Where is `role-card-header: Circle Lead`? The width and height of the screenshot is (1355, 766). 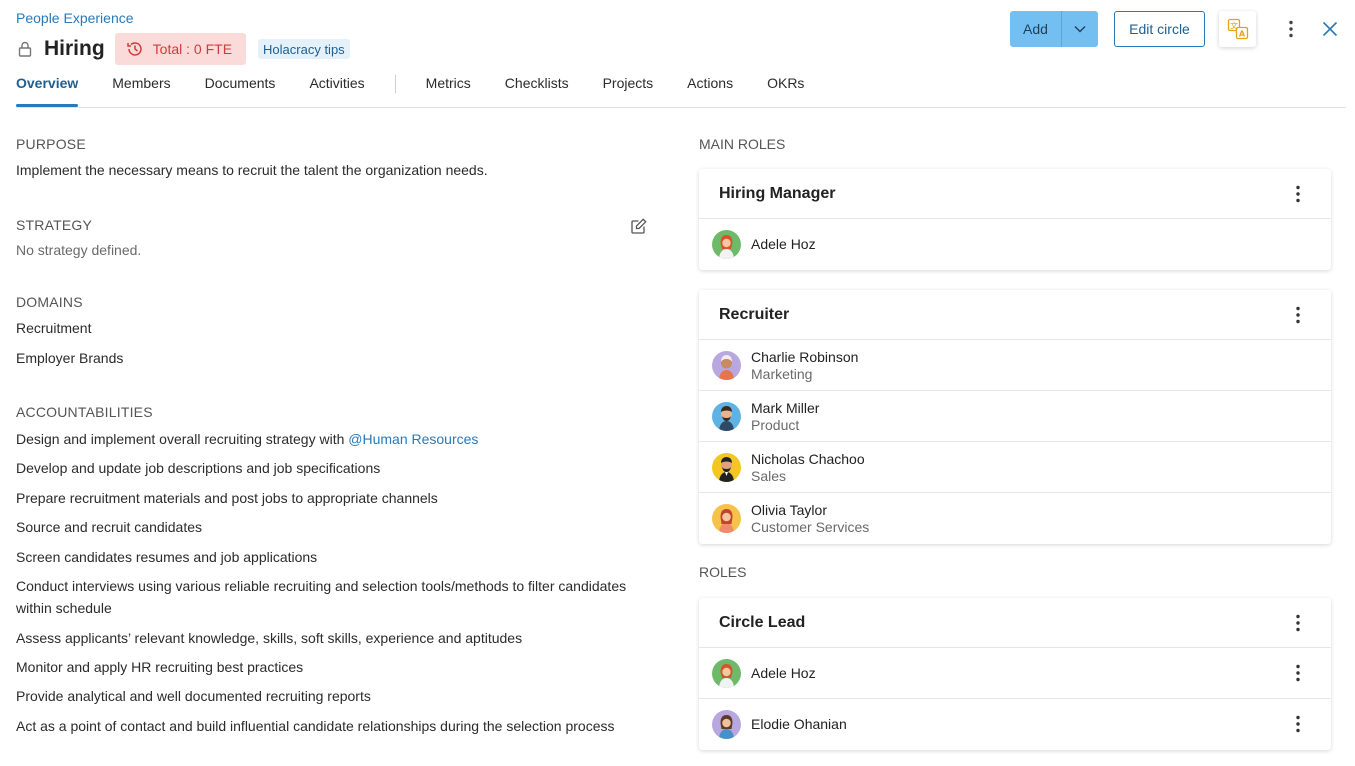 role-card-header: Circle Lead is located at coordinates (1015, 623).